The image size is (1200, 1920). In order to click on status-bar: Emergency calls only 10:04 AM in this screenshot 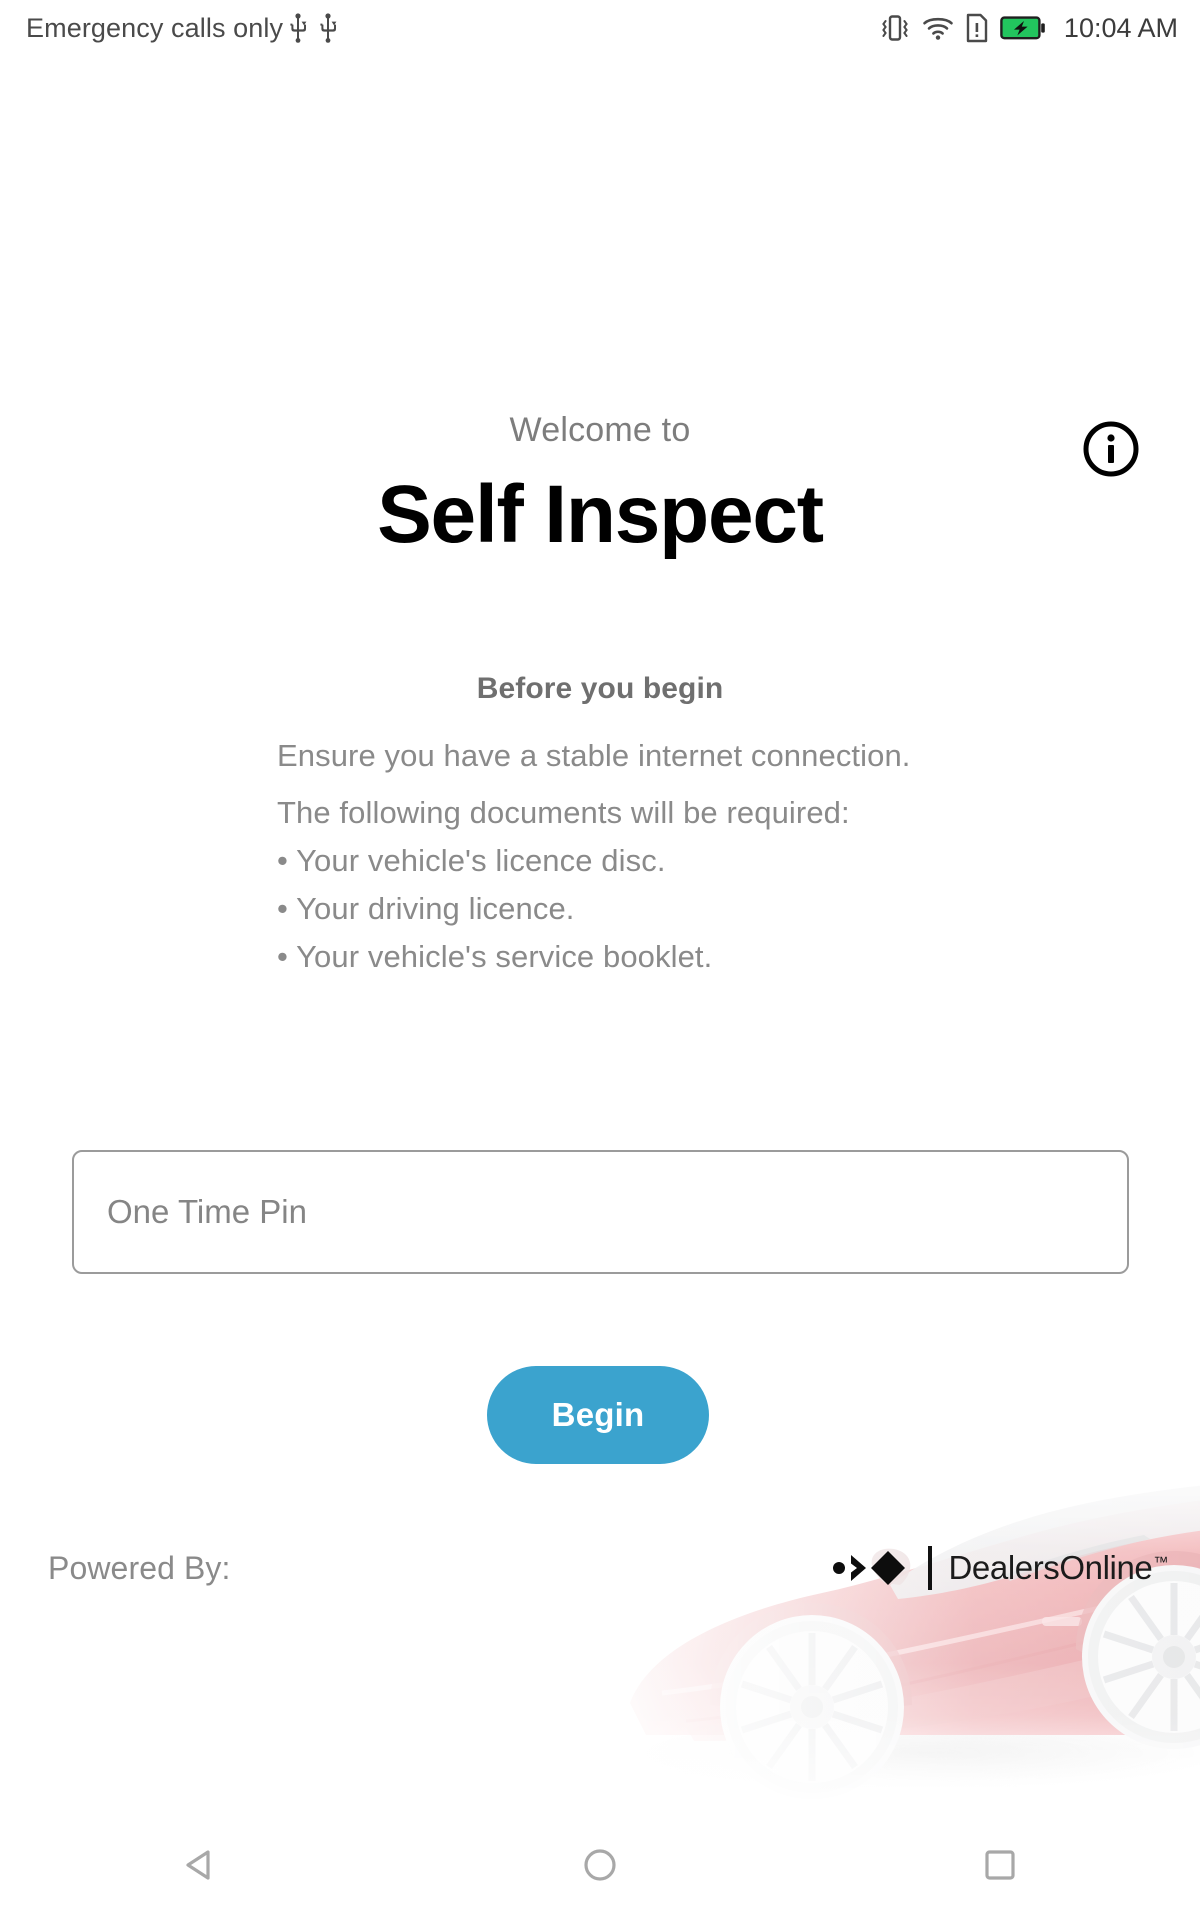, I will do `click(600, 28)`.